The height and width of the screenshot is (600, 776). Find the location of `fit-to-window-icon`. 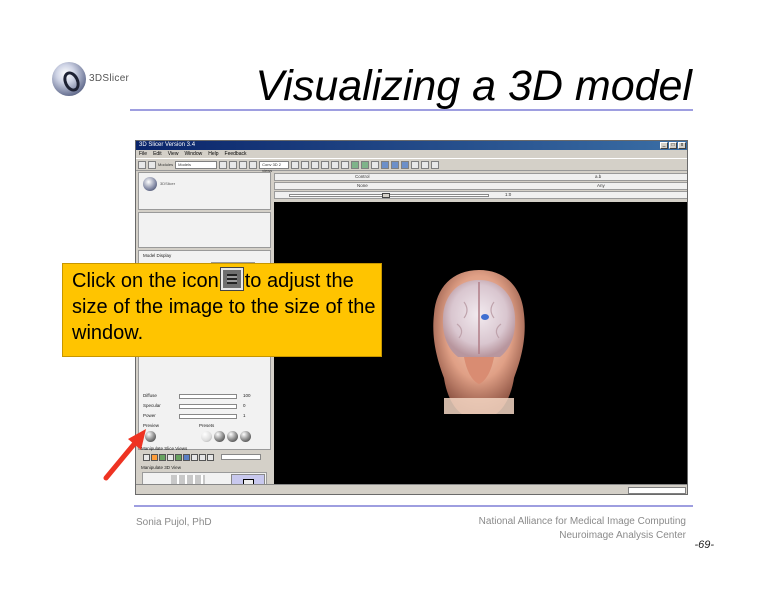

fit-to-window-icon is located at coordinates (231, 279).